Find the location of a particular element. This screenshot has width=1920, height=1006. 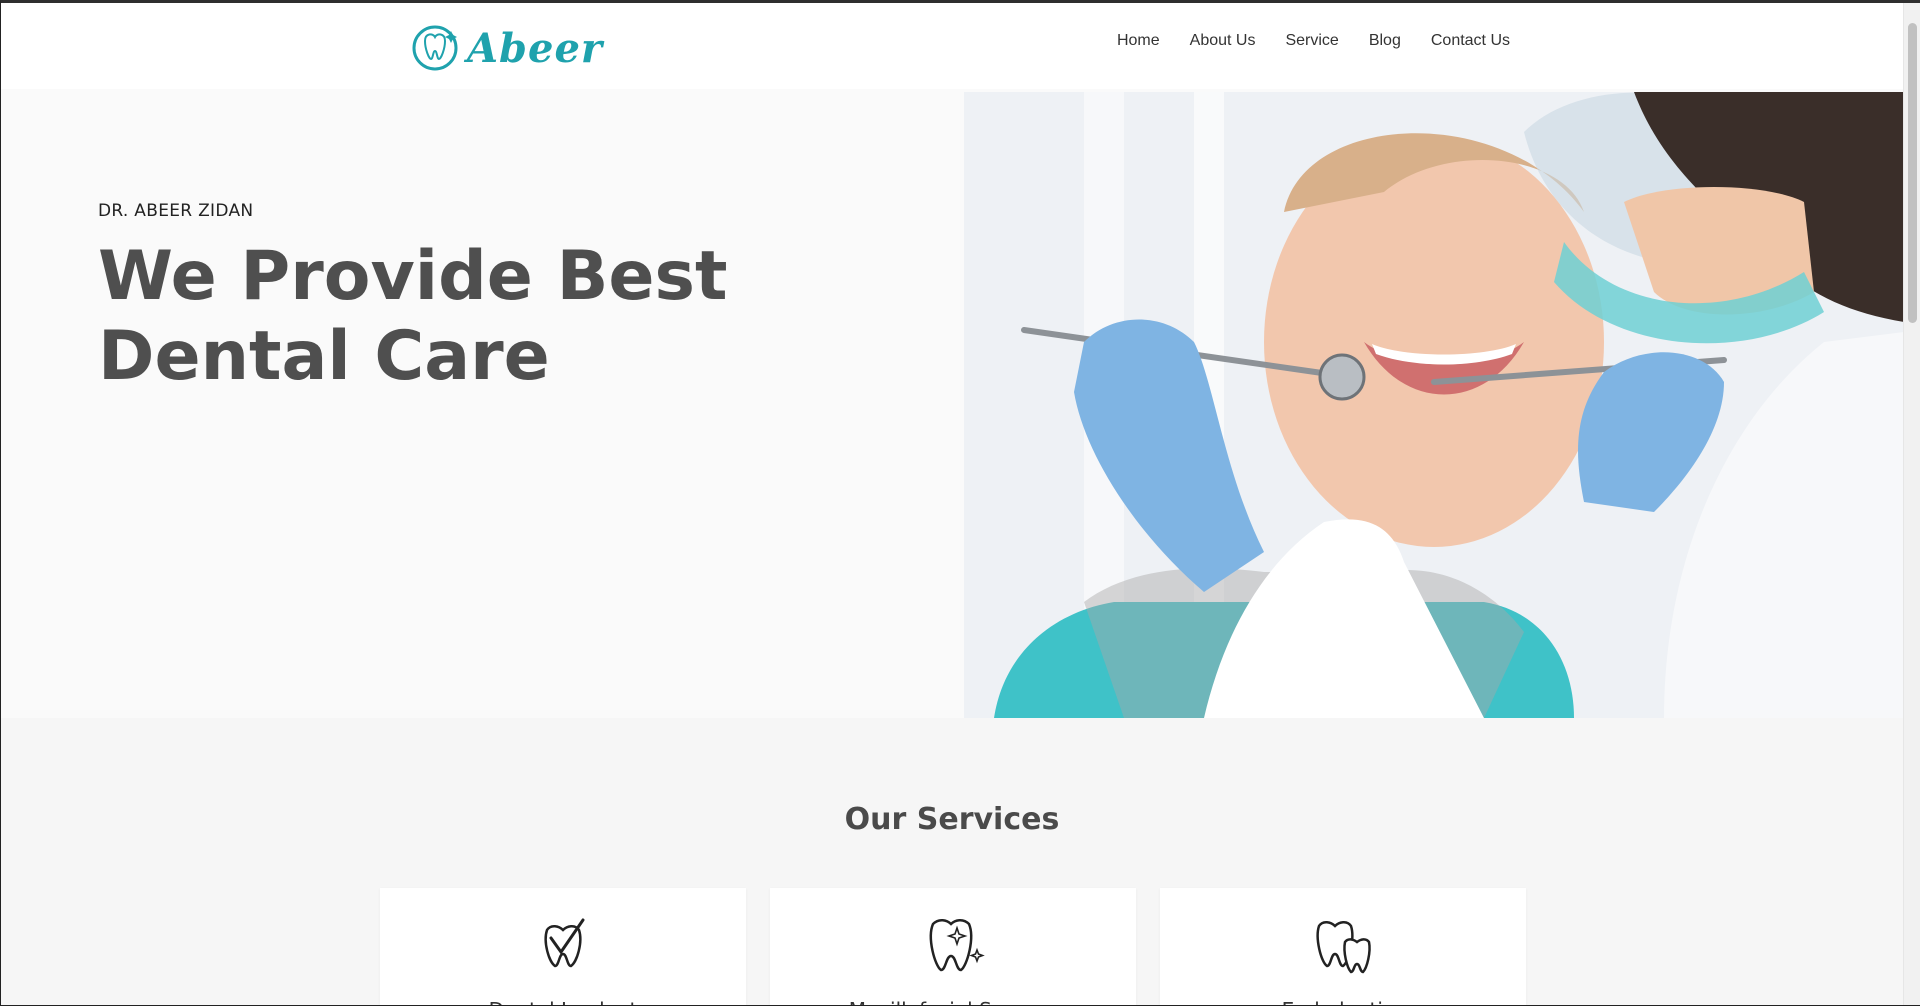

service-card-dental-implant: Dental Implant is located at coordinates (563, 946).